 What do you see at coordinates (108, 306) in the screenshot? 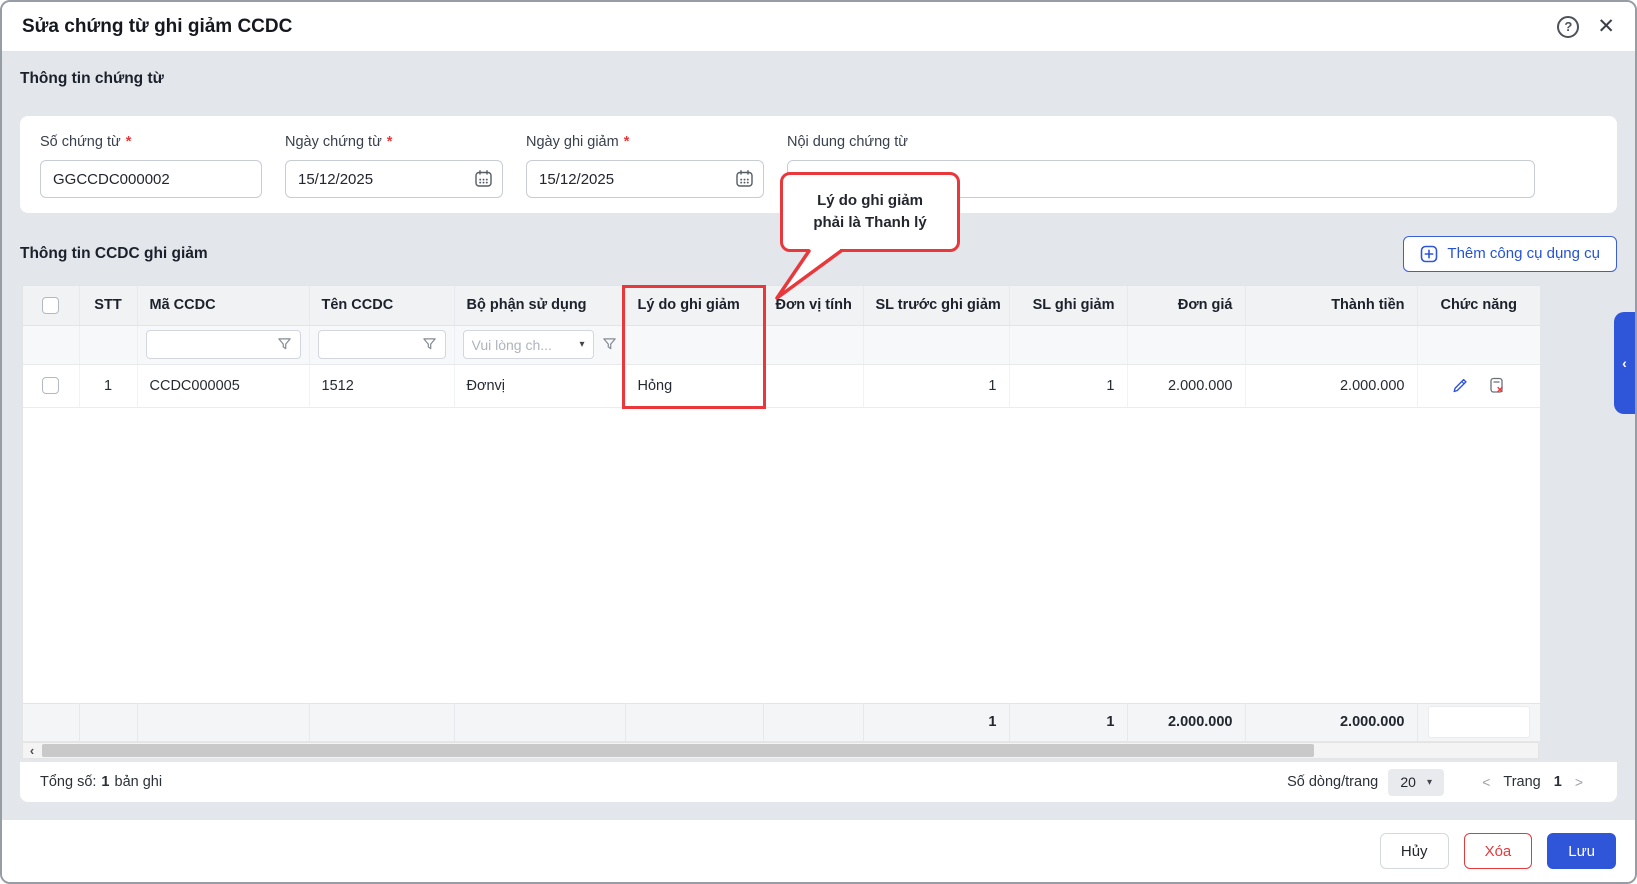
I see `col-stt: STT` at bounding box center [108, 306].